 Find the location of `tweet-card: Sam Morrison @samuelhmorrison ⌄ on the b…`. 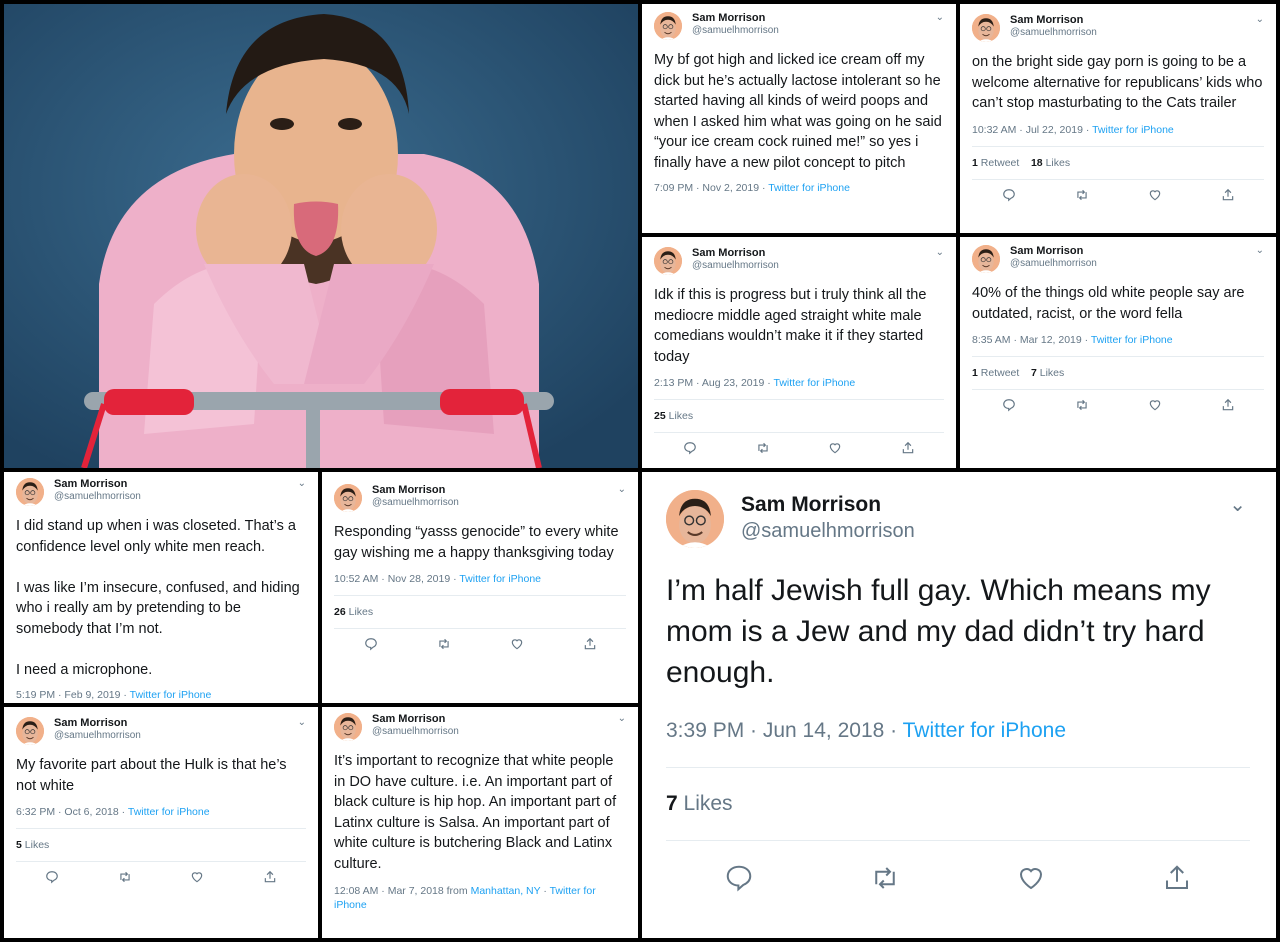

tweet-card: Sam Morrison @samuelhmorrison ⌄ on the b… is located at coordinates (1118, 118).